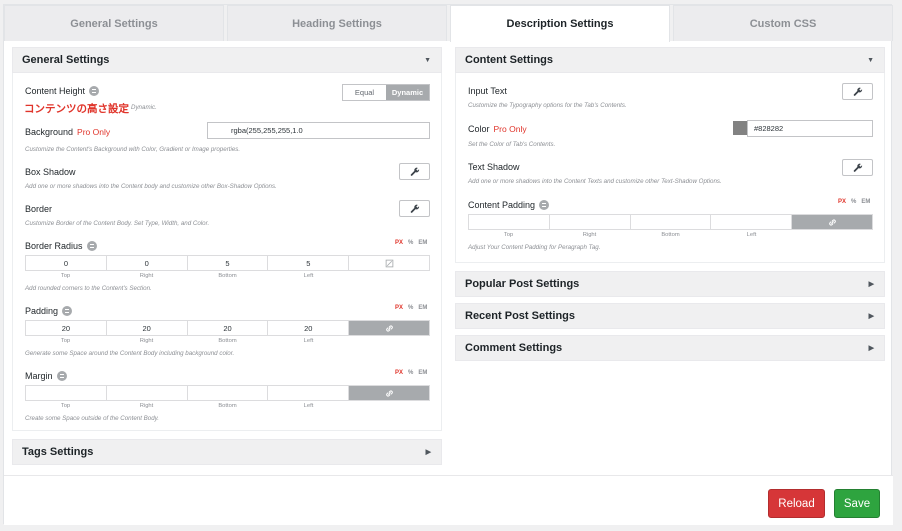  Describe the element at coordinates (670, 235) in the screenshot. I see `side-label-bottom: Bottom` at that location.